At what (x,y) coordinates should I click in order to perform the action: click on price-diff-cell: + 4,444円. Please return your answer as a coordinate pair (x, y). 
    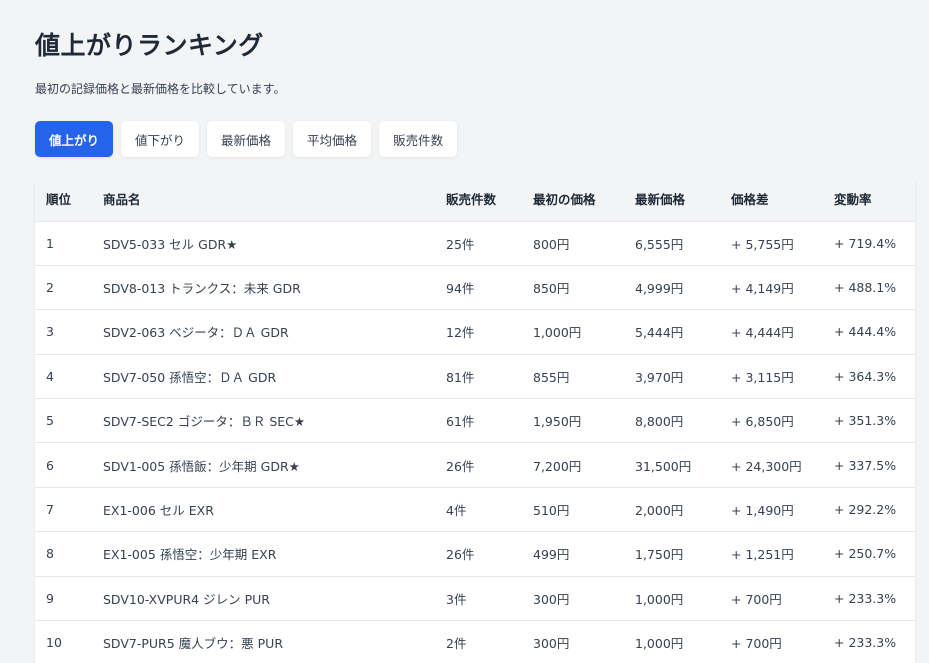
    Looking at the image, I should click on (771, 332).